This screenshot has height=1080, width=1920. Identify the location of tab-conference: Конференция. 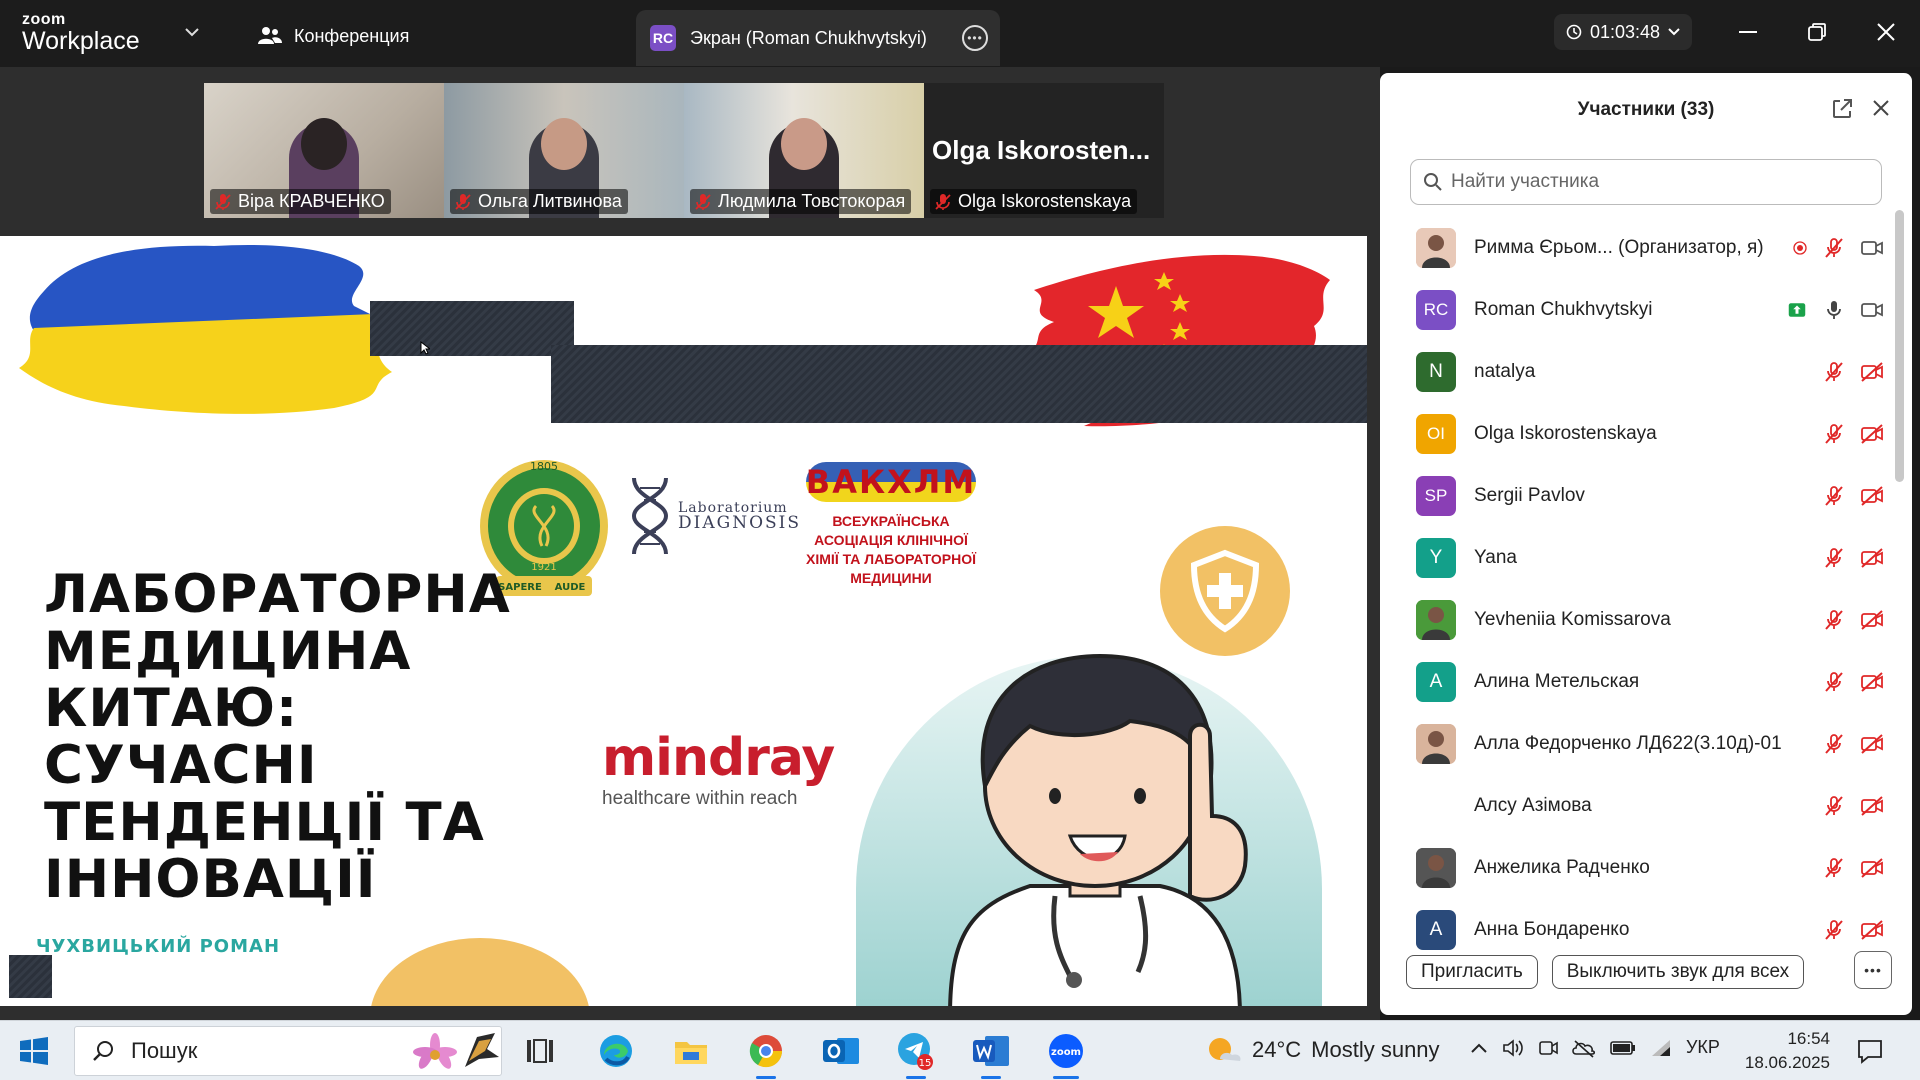
(333, 36).